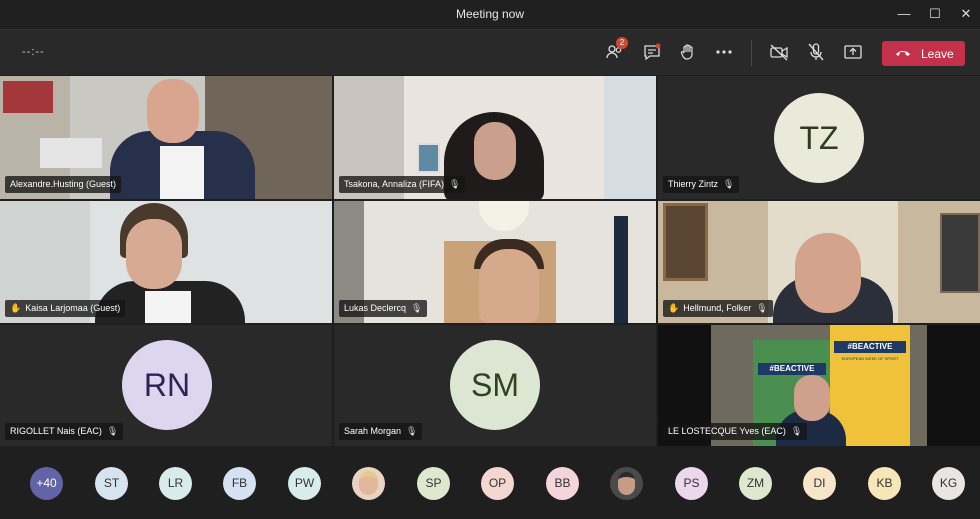 This screenshot has height=519, width=980. Describe the element at coordinates (693, 184) in the screenshot. I see `participant-name: Thierry Zintz` at that location.